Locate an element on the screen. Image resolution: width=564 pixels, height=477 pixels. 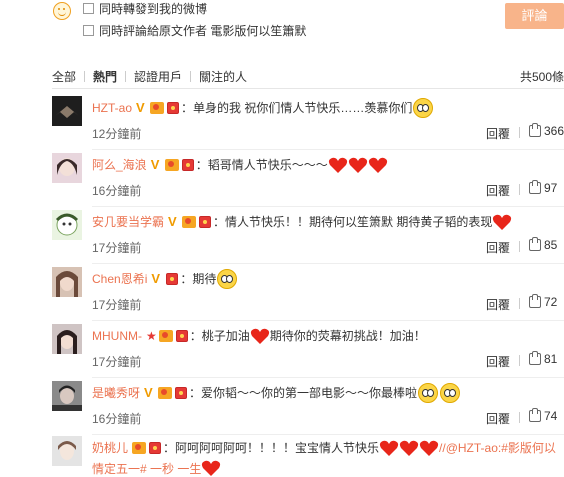
like-count: 97 is located at coordinates (551, 188).